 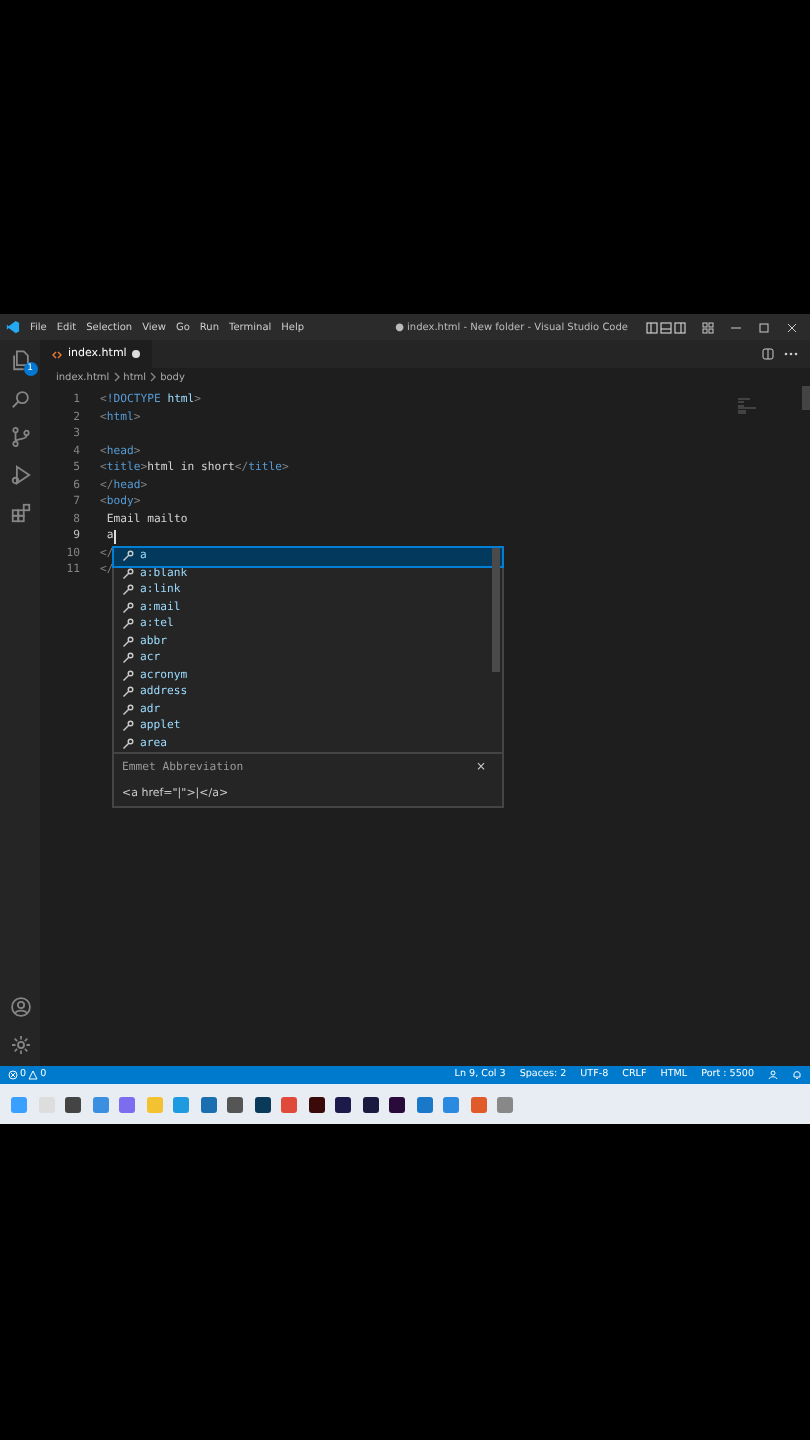 What do you see at coordinates (20, 513) in the screenshot?
I see `extensions-icon` at bounding box center [20, 513].